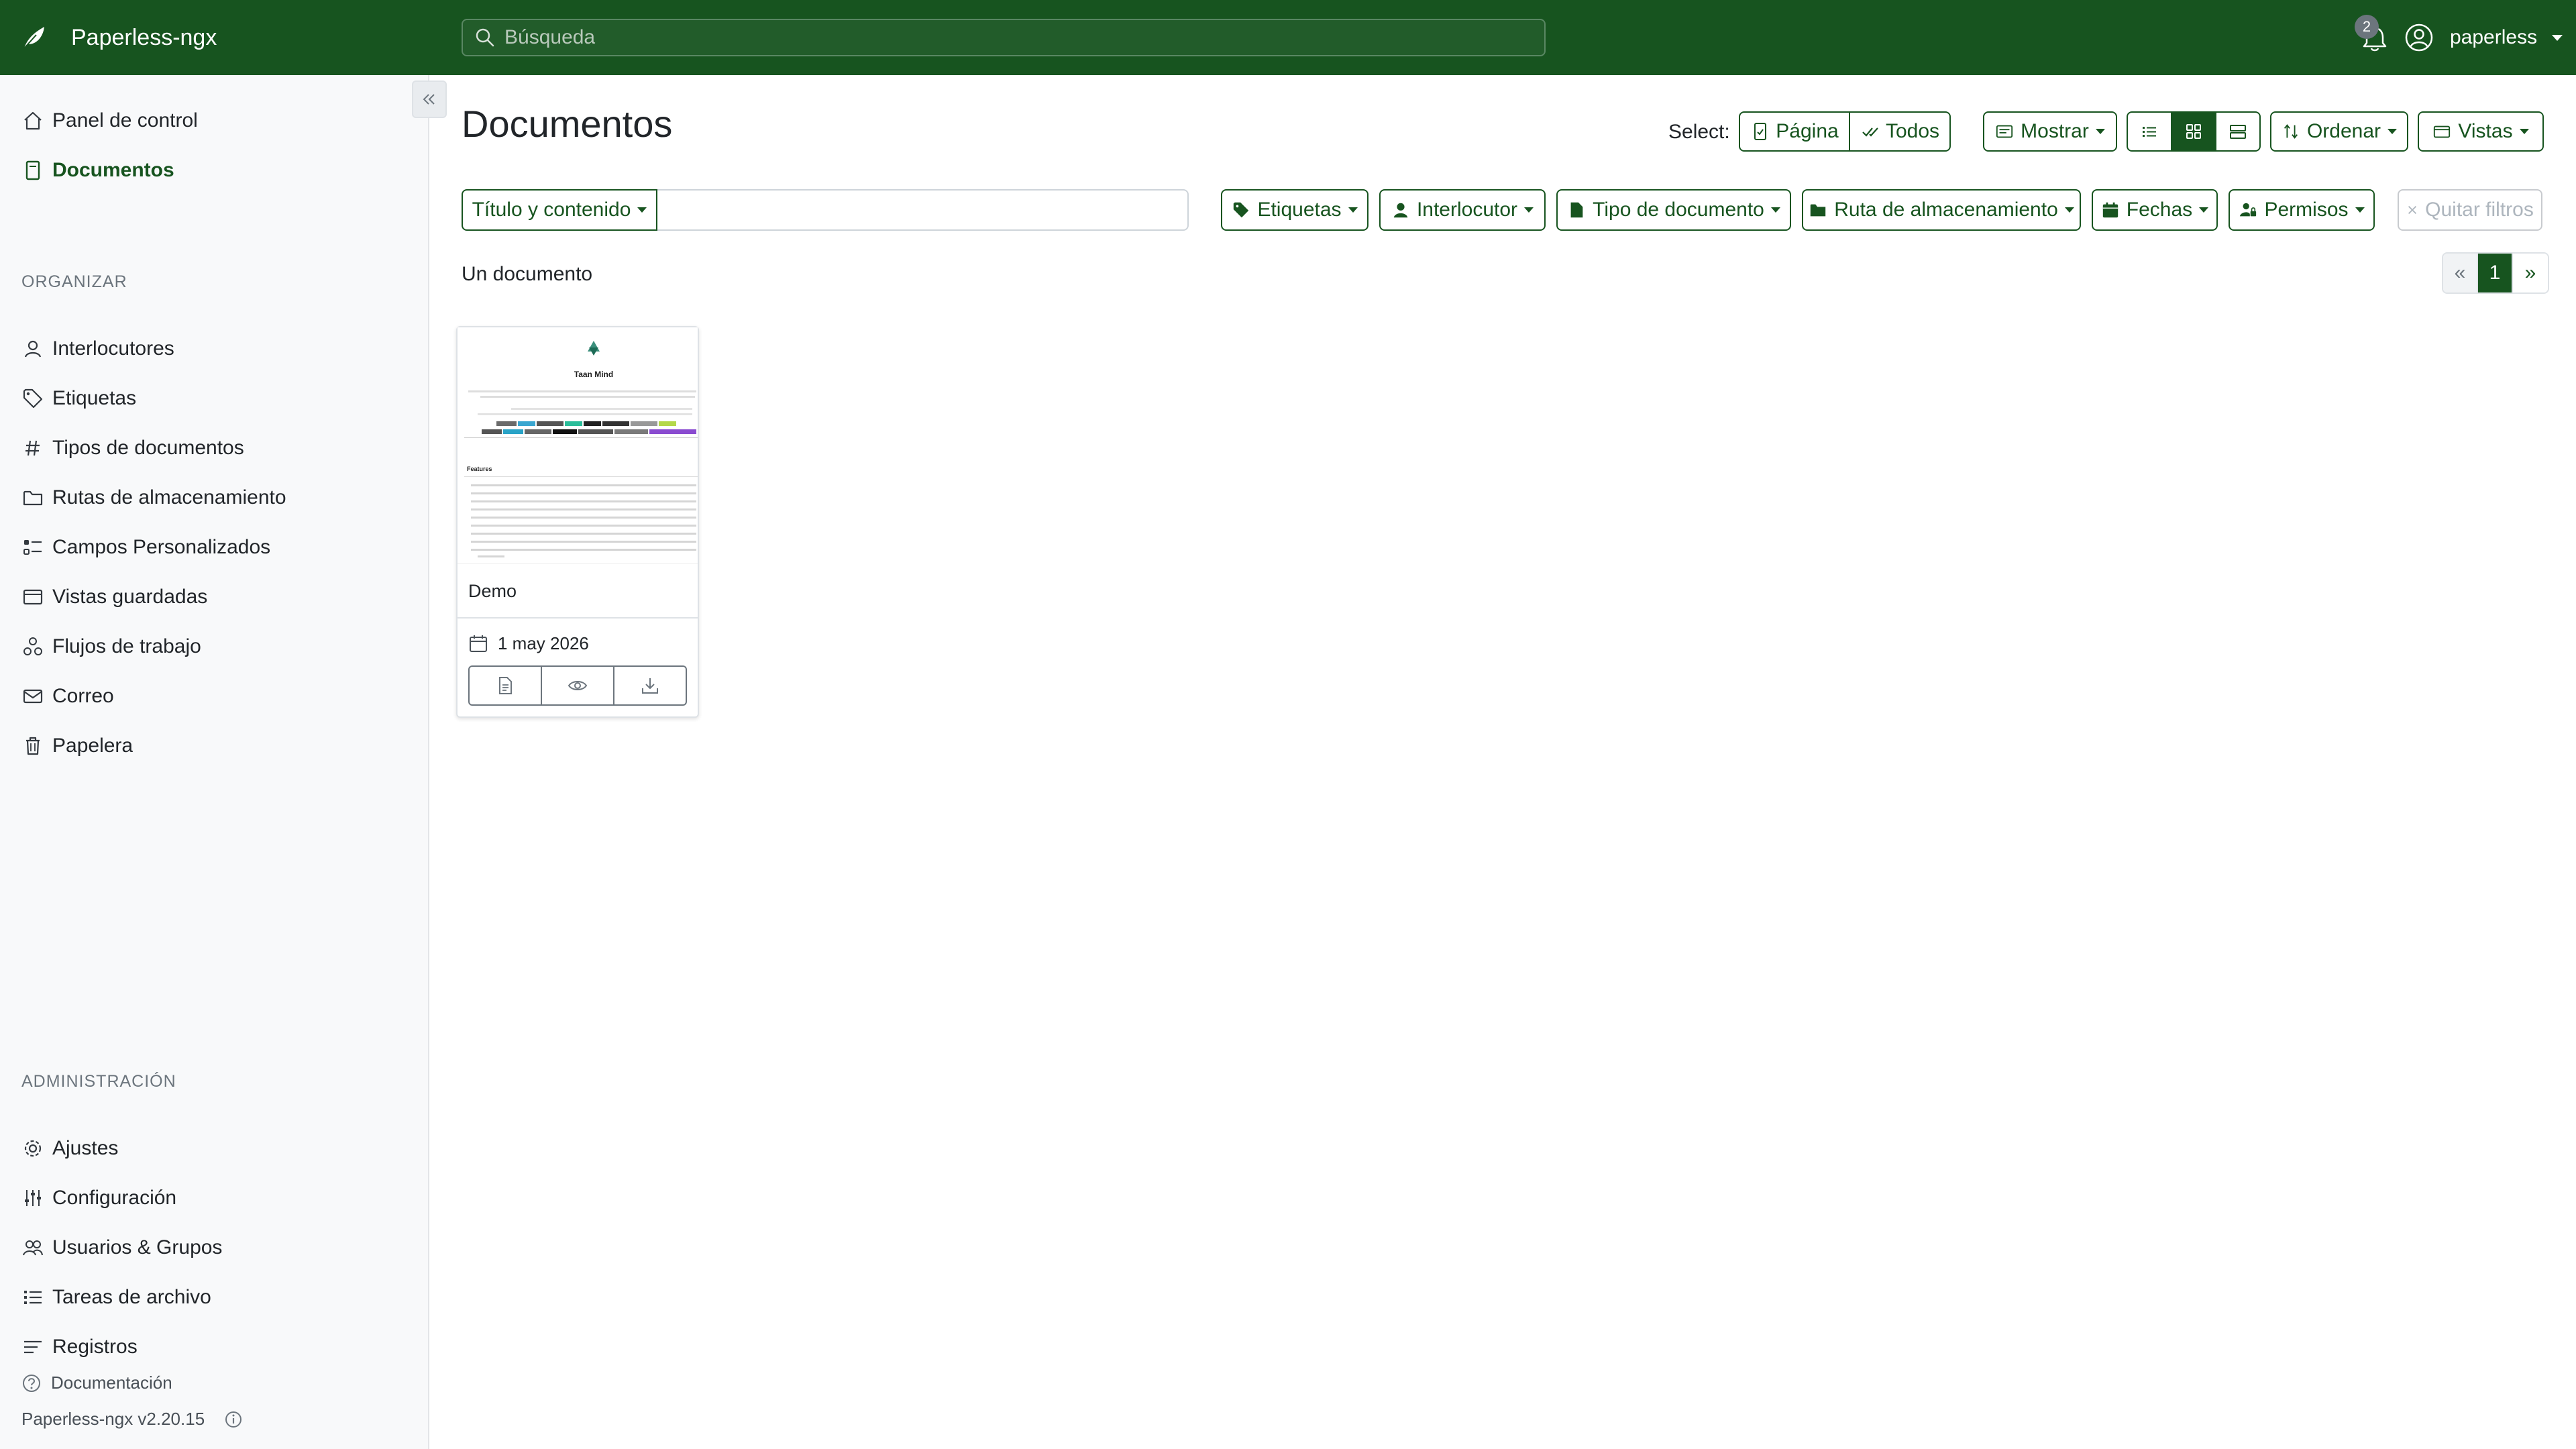  What do you see at coordinates (33, 349) in the screenshot?
I see `person-icon` at bounding box center [33, 349].